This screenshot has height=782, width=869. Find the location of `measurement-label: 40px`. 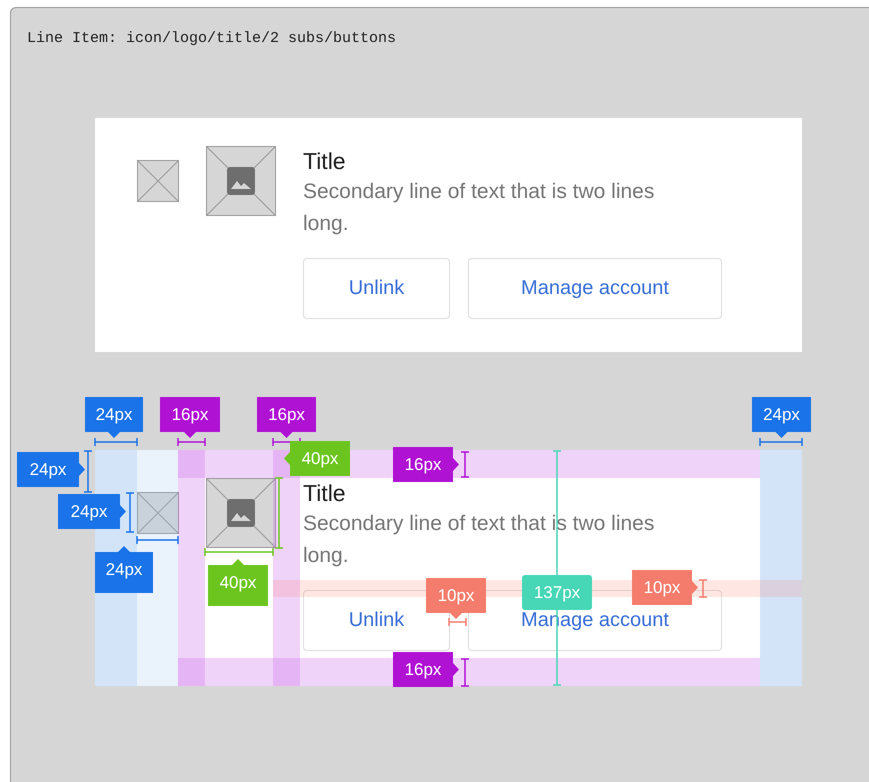

measurement-label: 40px is located at coordinates (317, 458).